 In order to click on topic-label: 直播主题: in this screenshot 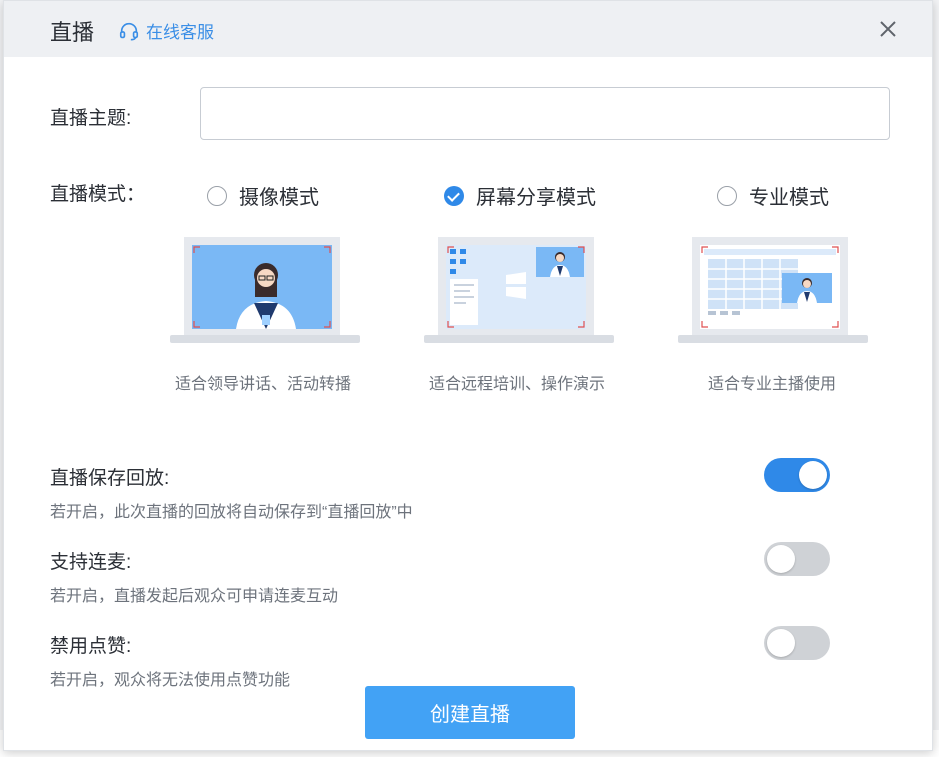, I will do `click(91, 118)`.